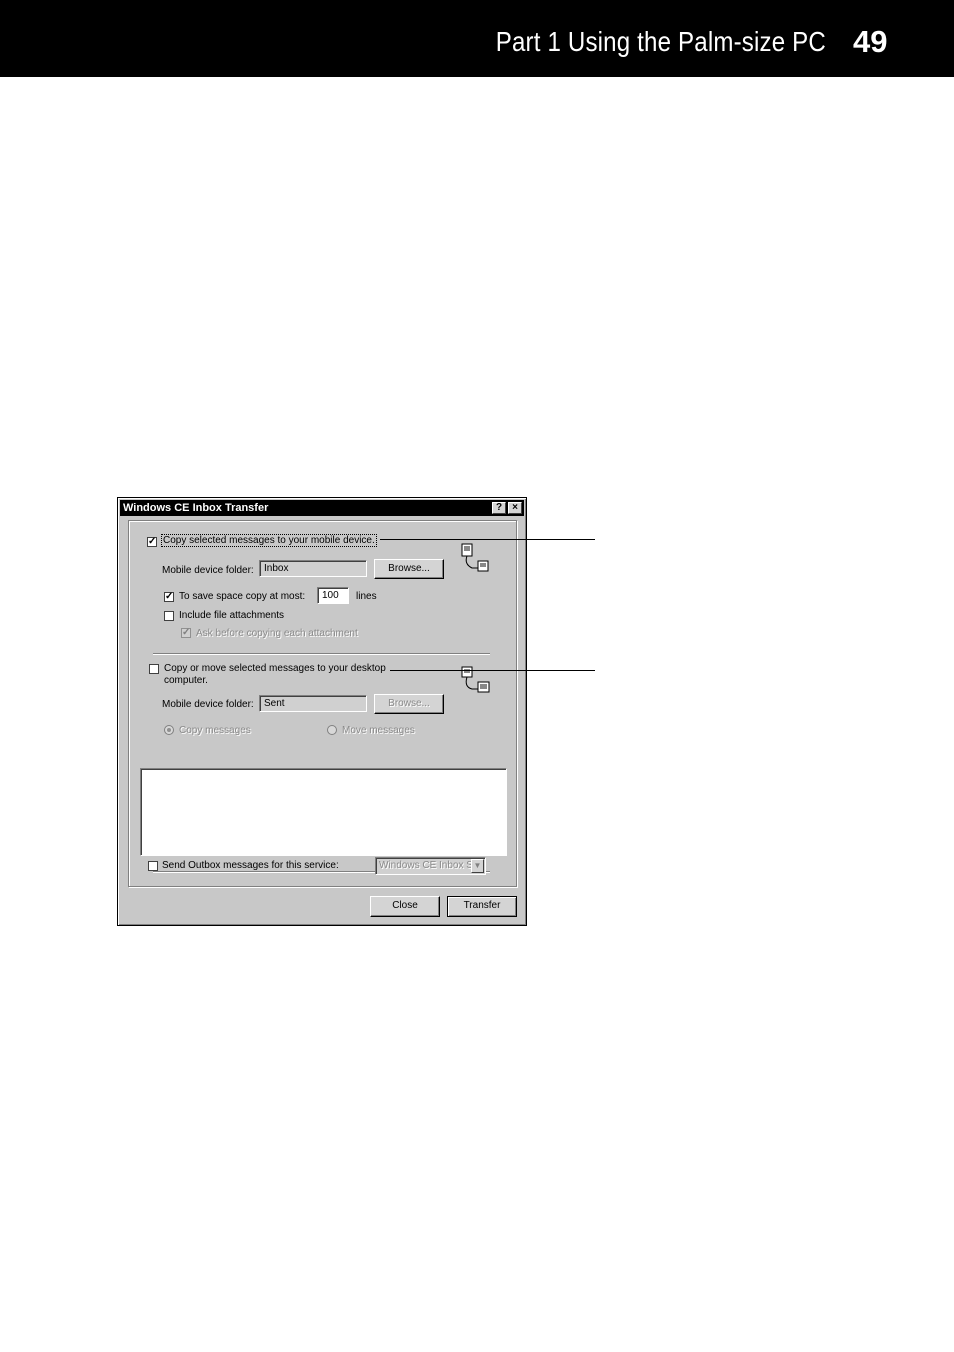 This screenshot has height=1352, width=954. Describe the element at coordinates (169, 616) in the screenshot. I see `attachments-checkbox` at that location.